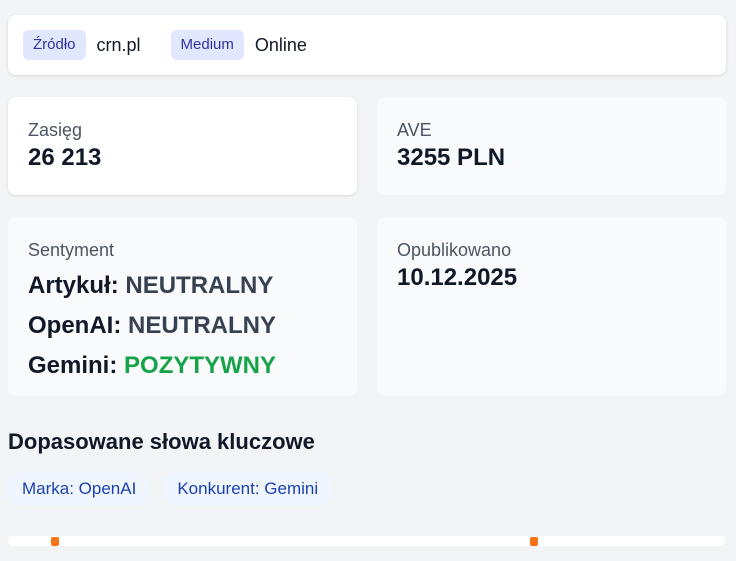 The image size is (736, 561). What do you see at coordinates (248, 489) in the screenshot?
I see `keyword-chip-competitor: Konkurent: Gemini` at bounding box center [248, 489].